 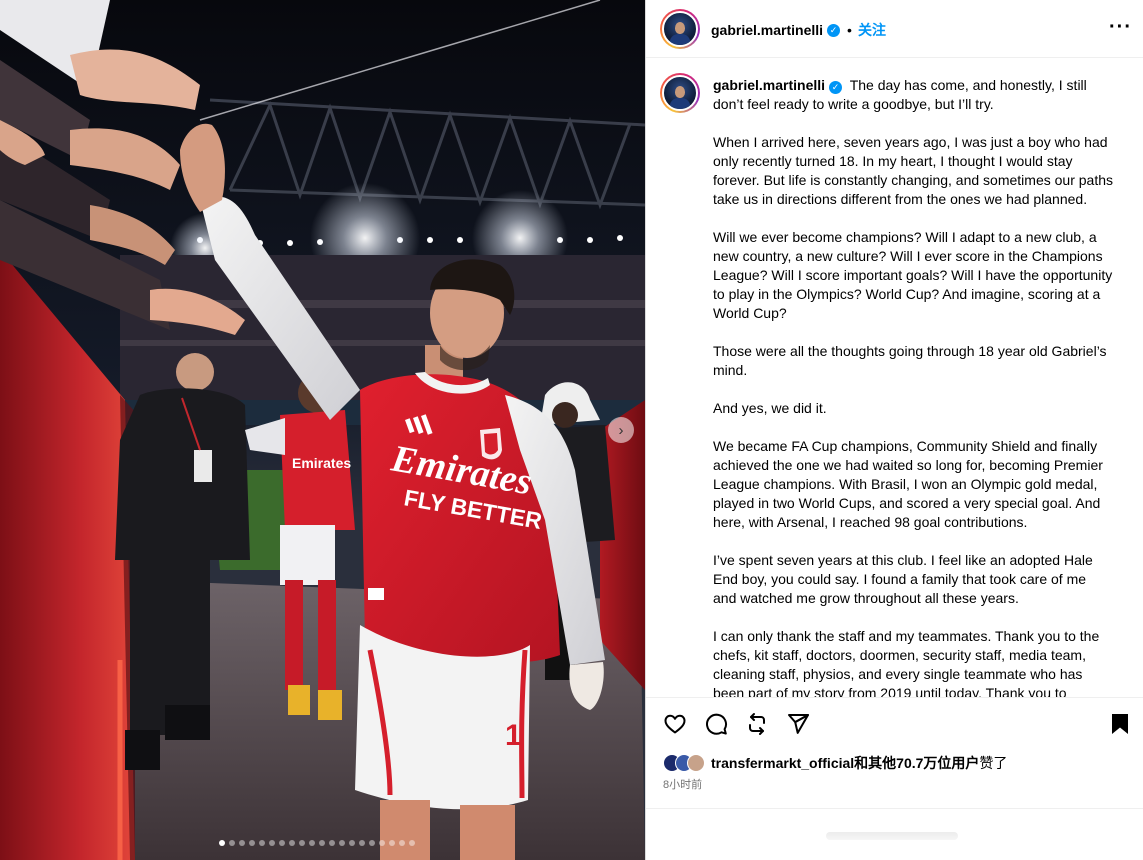 I want to click on svg-text: 1, so click(x=513, y=735).